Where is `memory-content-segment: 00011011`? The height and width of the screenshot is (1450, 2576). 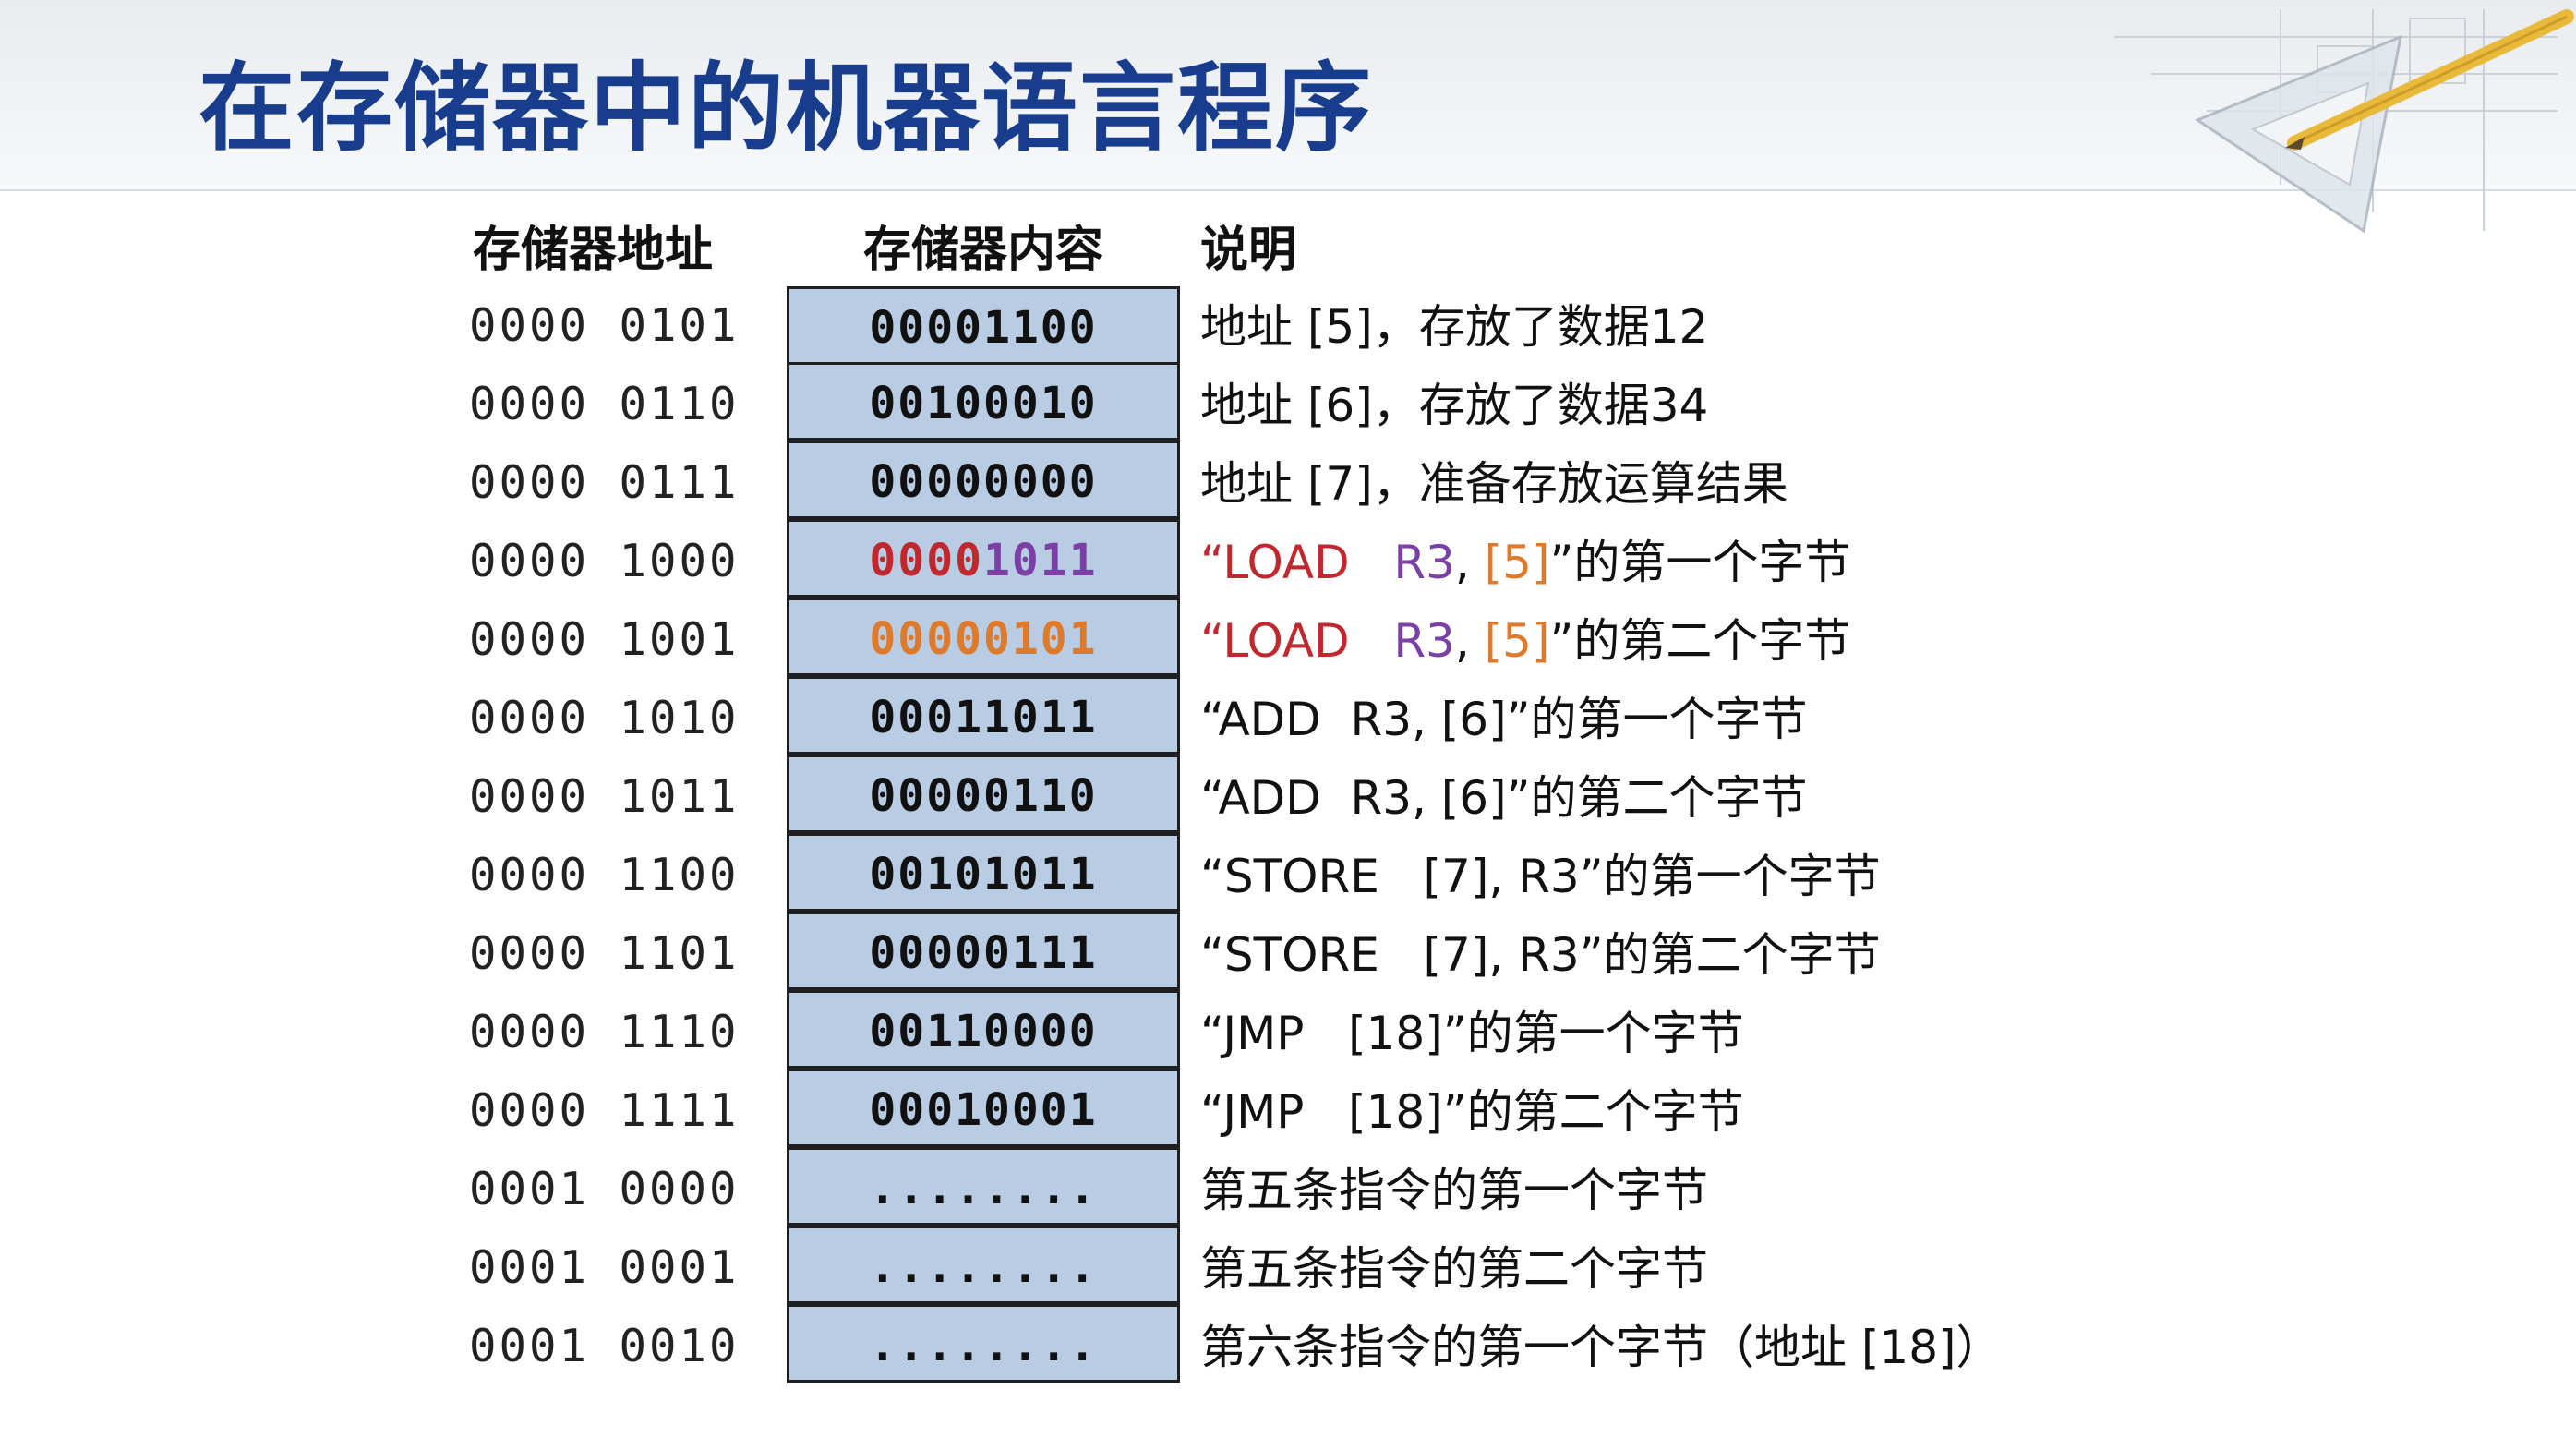
memory-content-segment: 00011011 is located at coordinates (983, 717).